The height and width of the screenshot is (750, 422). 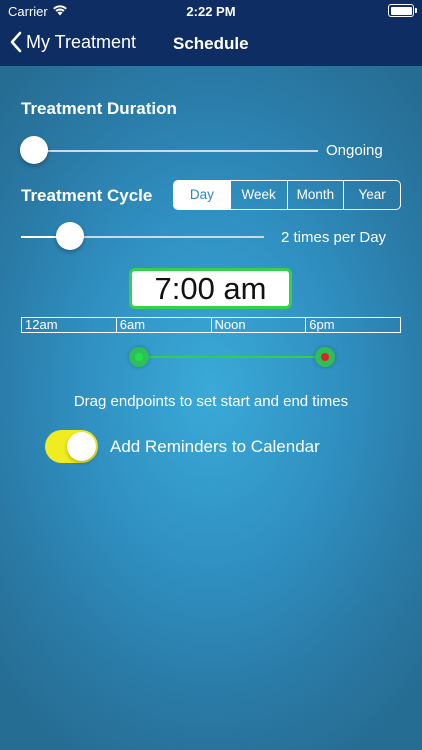 I want to click on start-dot-icon, so click(x=139, y=357).